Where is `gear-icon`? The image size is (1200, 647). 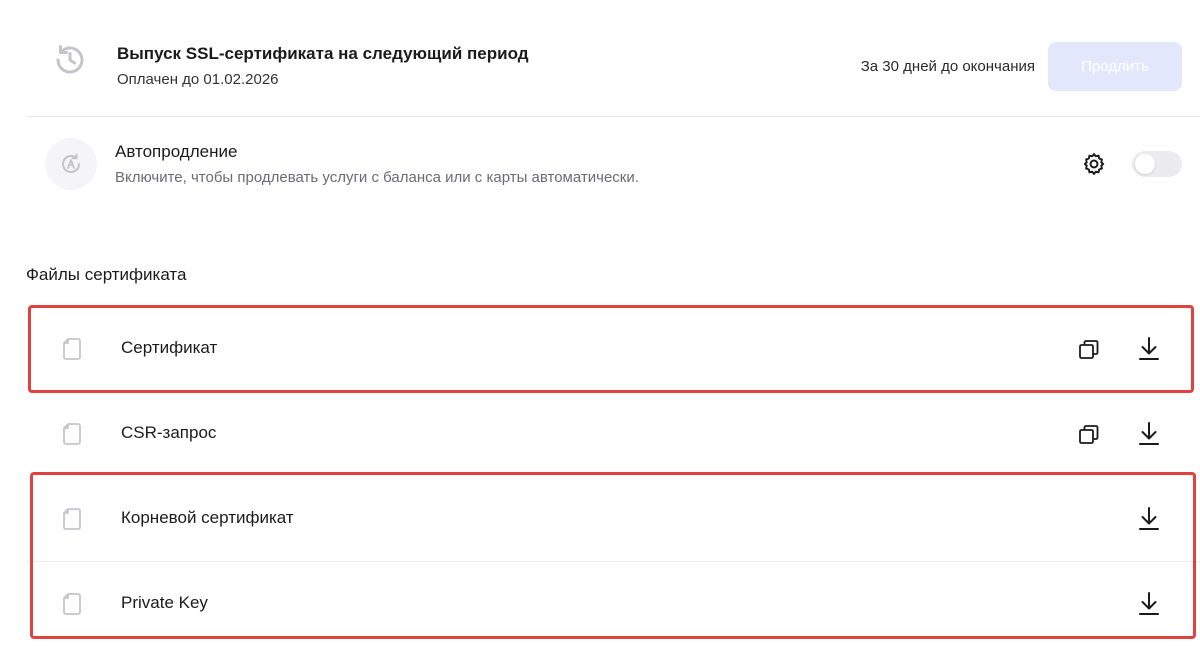
gear-icon is located at coordinates (1094, 164).